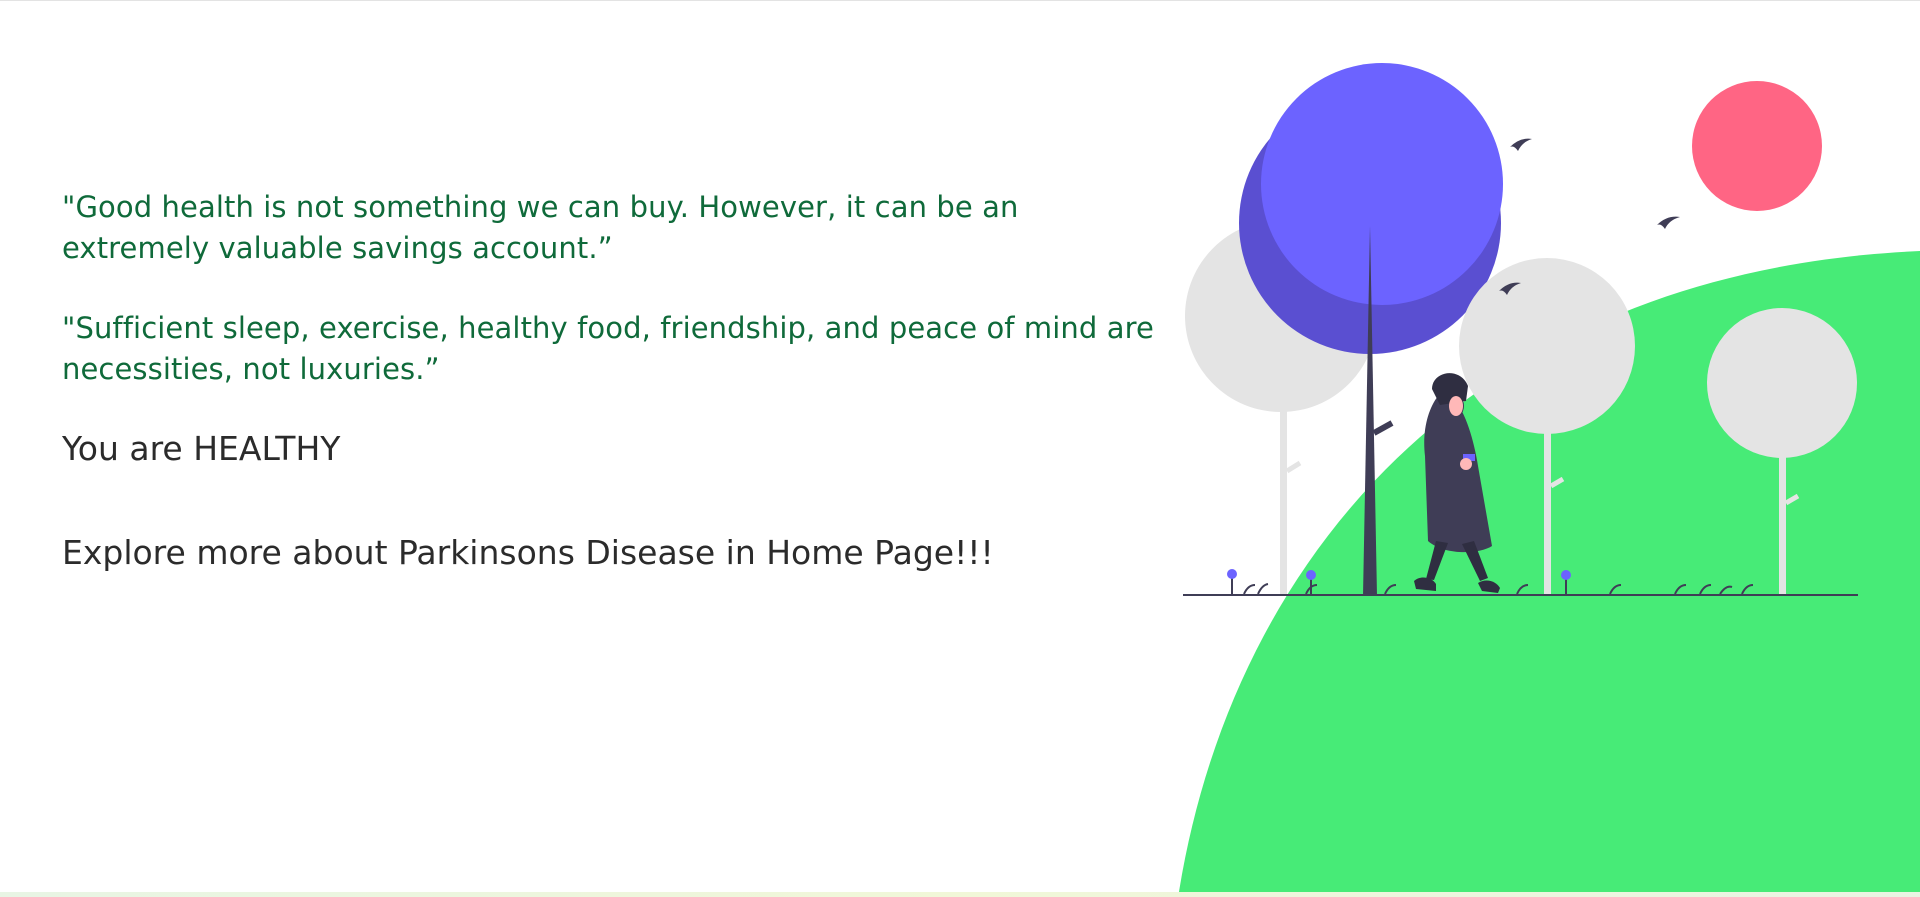 This screenshot has width=1920, height=897. What do you see at coordinates (1668, 222) in the screenshot?
I see `bird-2-icon` at bounding box center [1668, 222].